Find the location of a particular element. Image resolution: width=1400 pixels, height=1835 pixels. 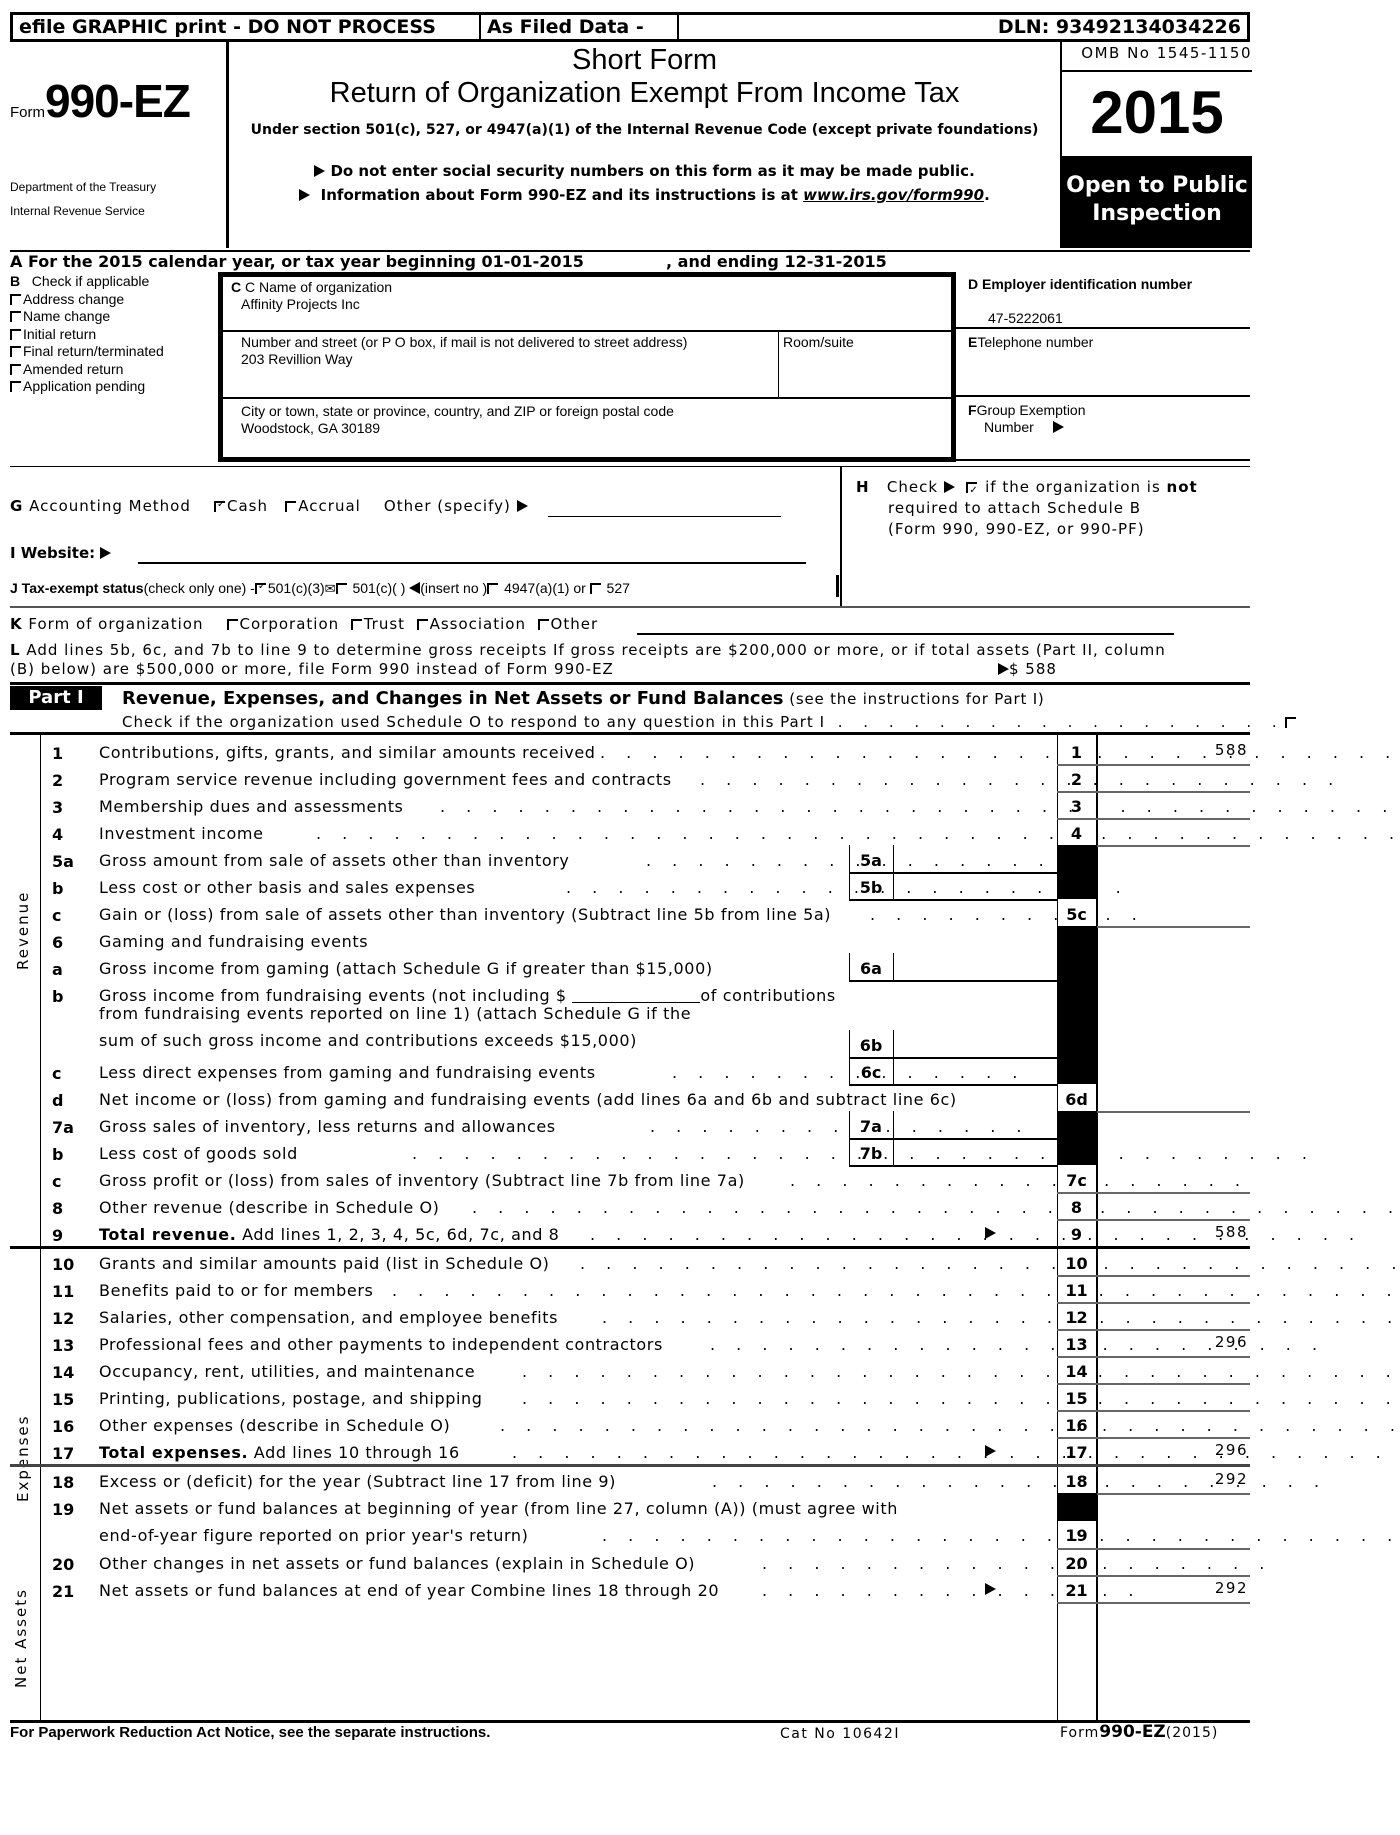

line-box-label: 5c is located at coordinates (1076, 914).